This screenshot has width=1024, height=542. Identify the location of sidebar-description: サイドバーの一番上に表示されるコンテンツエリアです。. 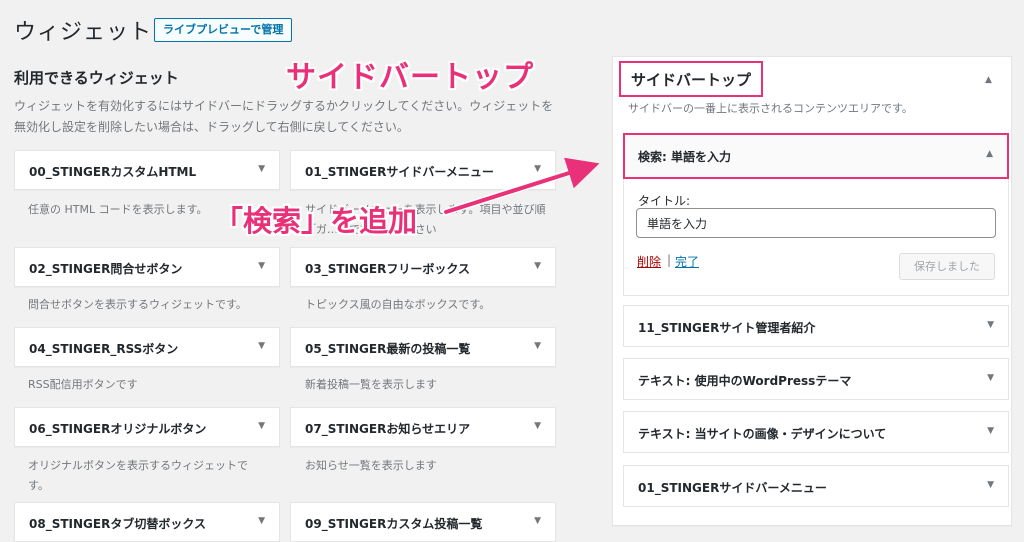
(770, 108).